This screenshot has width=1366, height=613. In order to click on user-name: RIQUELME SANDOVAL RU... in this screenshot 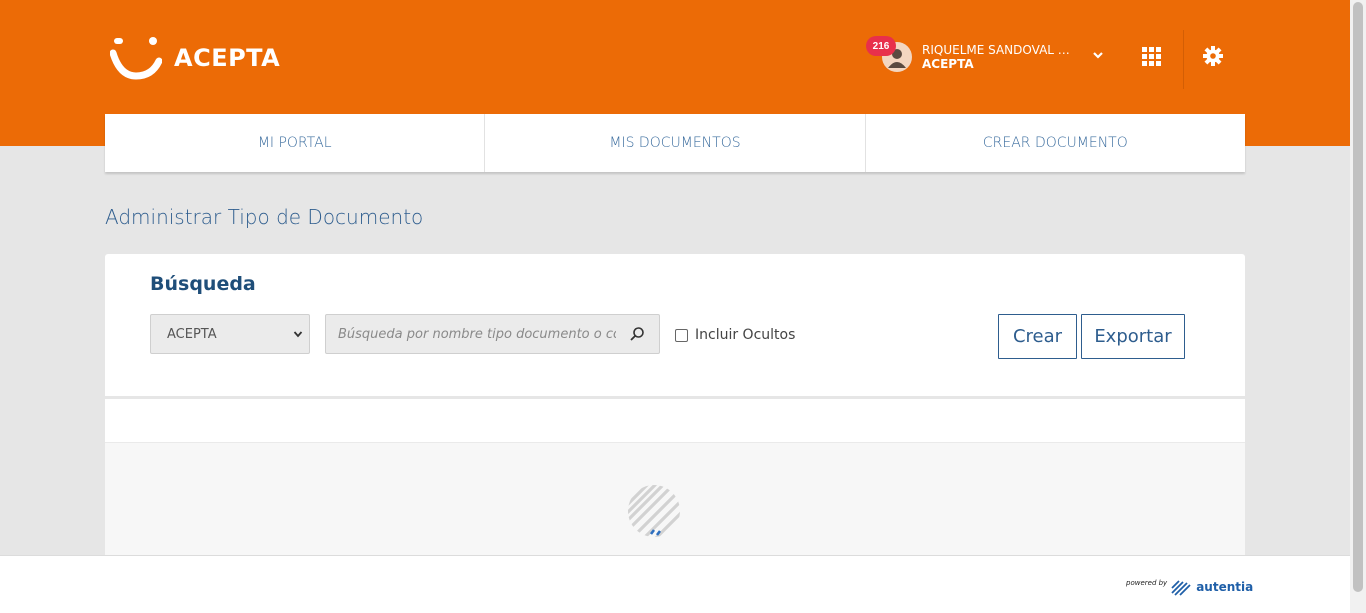, I will do `click(999, 50)`.